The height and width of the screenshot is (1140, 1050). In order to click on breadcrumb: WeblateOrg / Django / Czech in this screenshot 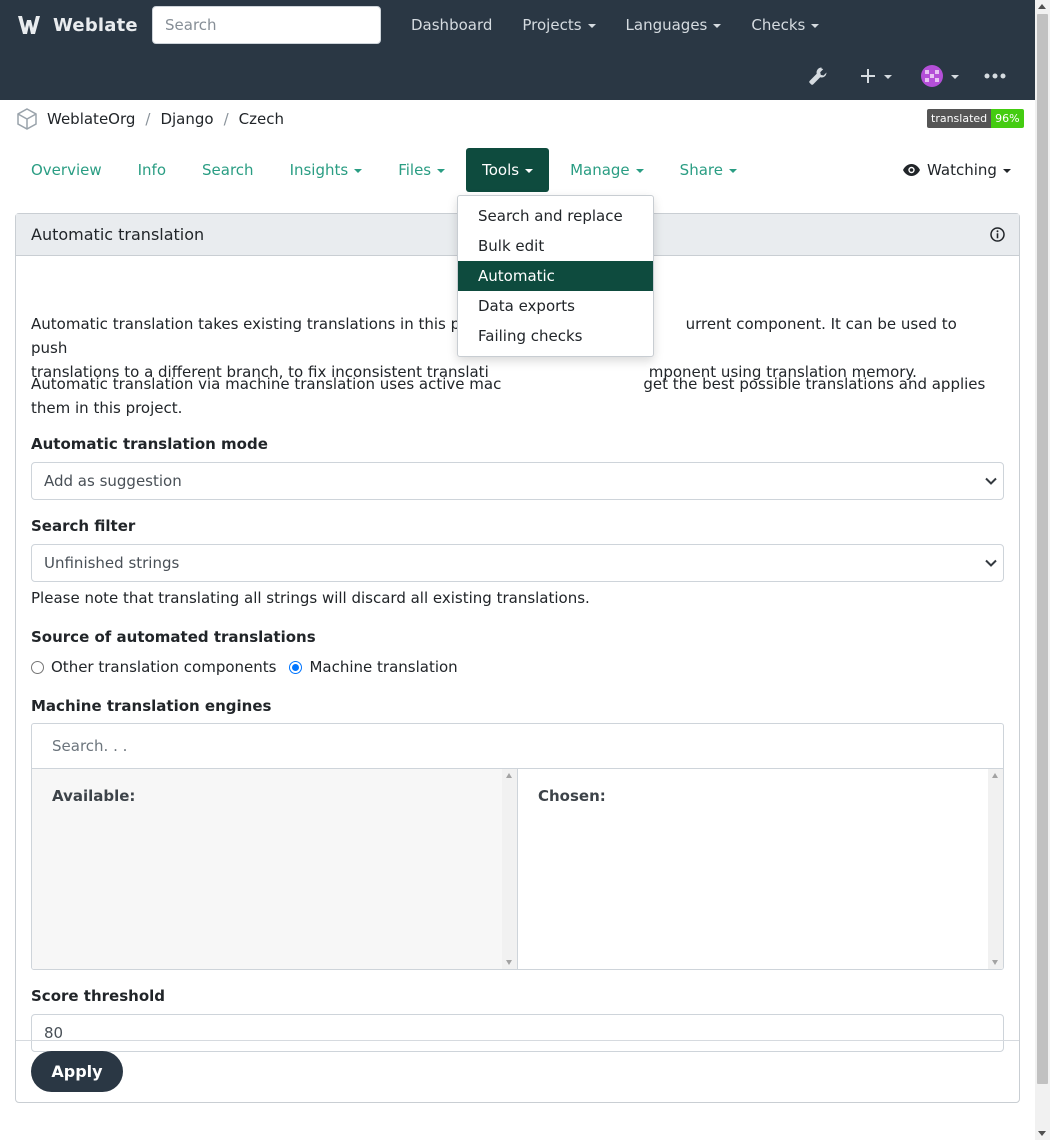, I will do `click(150, 119)`.